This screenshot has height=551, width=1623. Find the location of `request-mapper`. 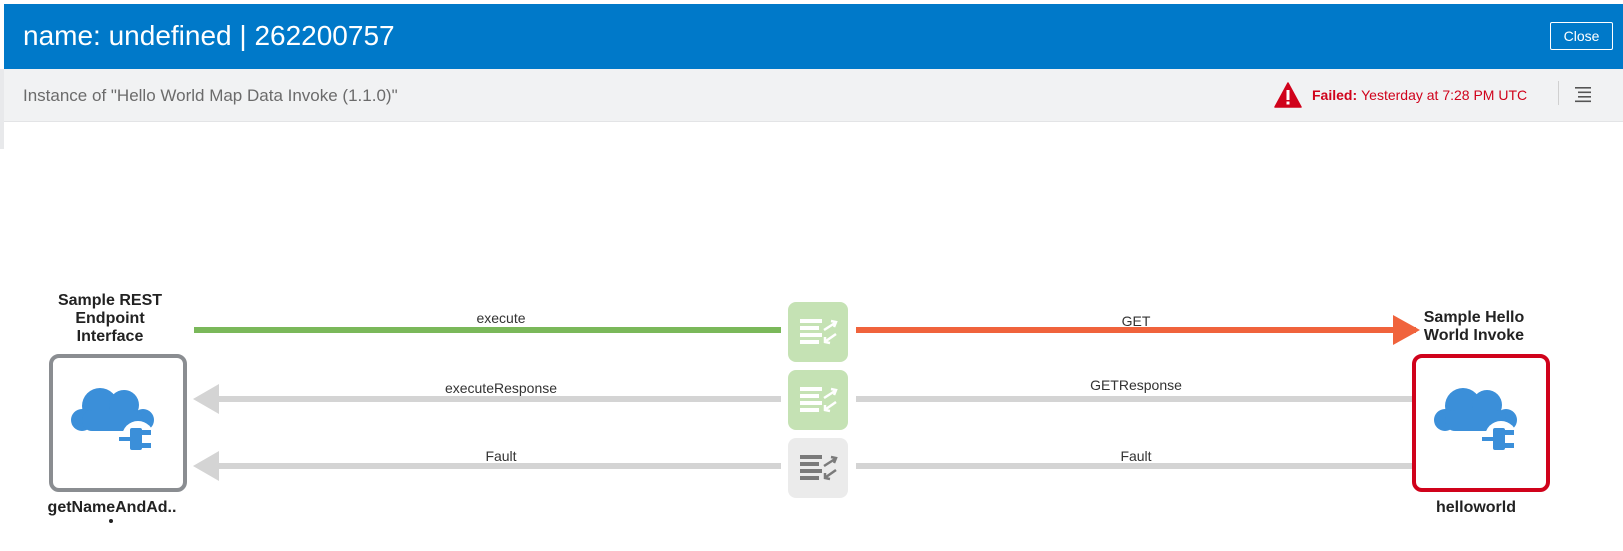

request-mapper is located at coordinates (818, 332).